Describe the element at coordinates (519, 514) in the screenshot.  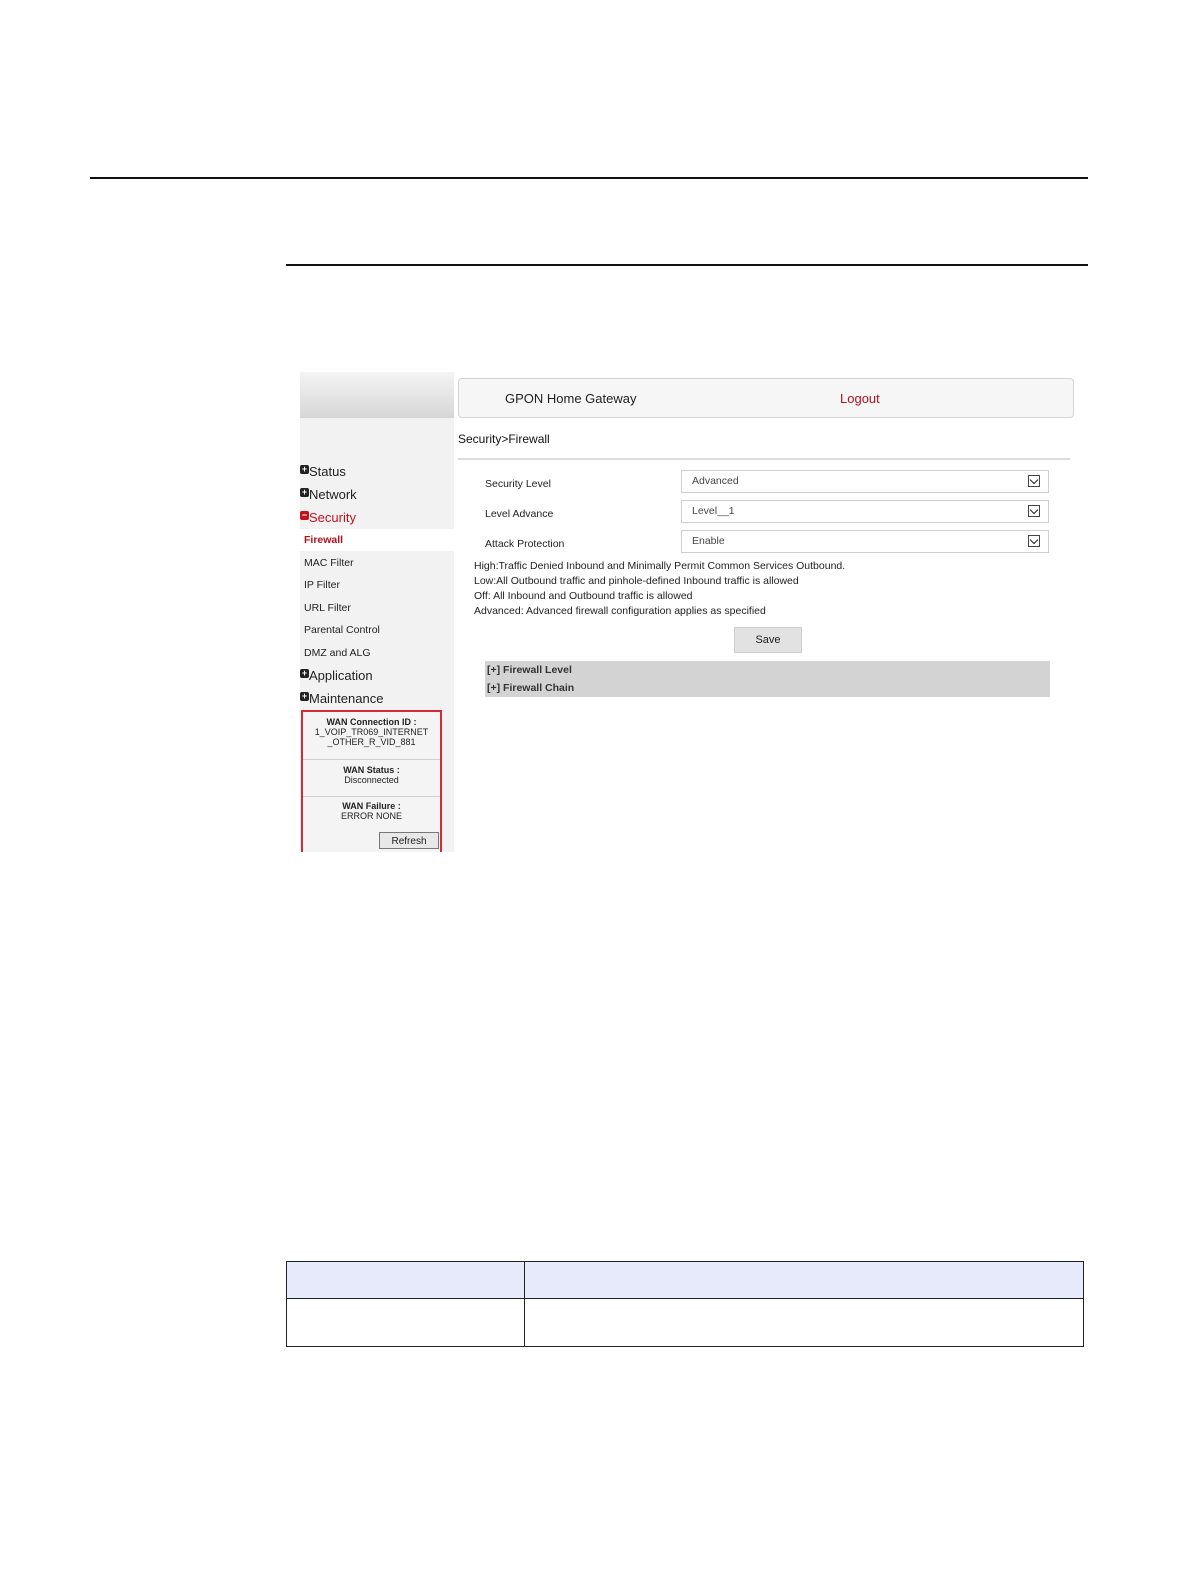
I see `level-advance-label: Level Advance` at that location.